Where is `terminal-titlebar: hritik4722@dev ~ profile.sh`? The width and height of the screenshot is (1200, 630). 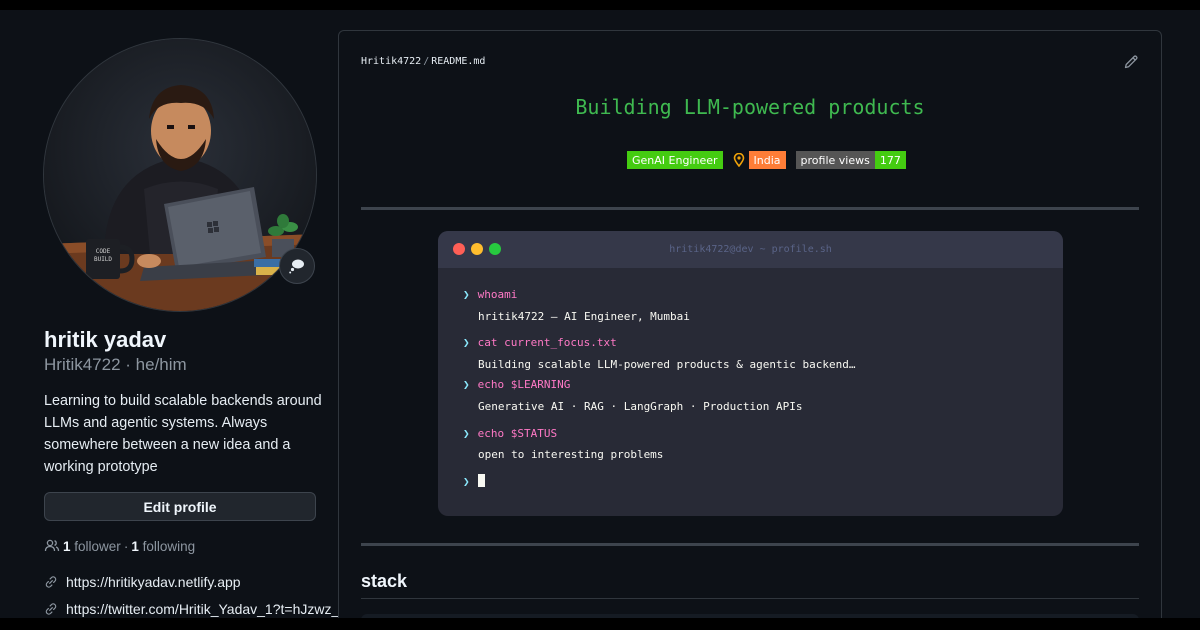
terminal-titlebar: hritik4722@dev ~ profile.sh is located at coordinates (750, 249).